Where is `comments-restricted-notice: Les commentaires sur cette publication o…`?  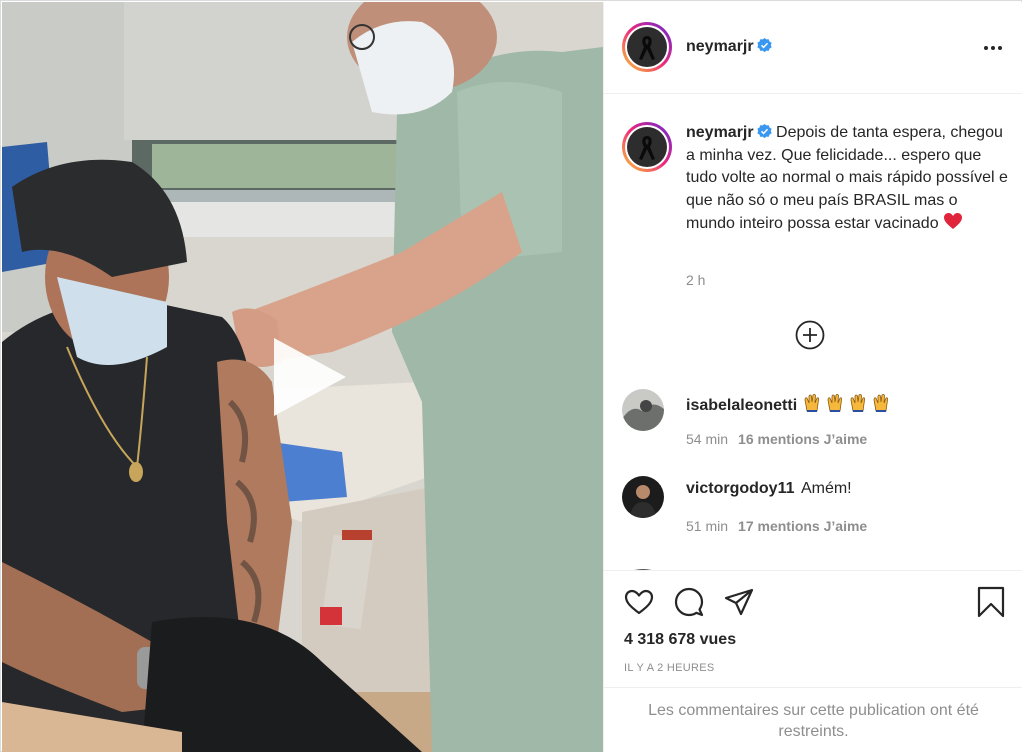 comments-restricted-notice: Les commentaires sur cette publication o… is located at coordinates (813, 719).